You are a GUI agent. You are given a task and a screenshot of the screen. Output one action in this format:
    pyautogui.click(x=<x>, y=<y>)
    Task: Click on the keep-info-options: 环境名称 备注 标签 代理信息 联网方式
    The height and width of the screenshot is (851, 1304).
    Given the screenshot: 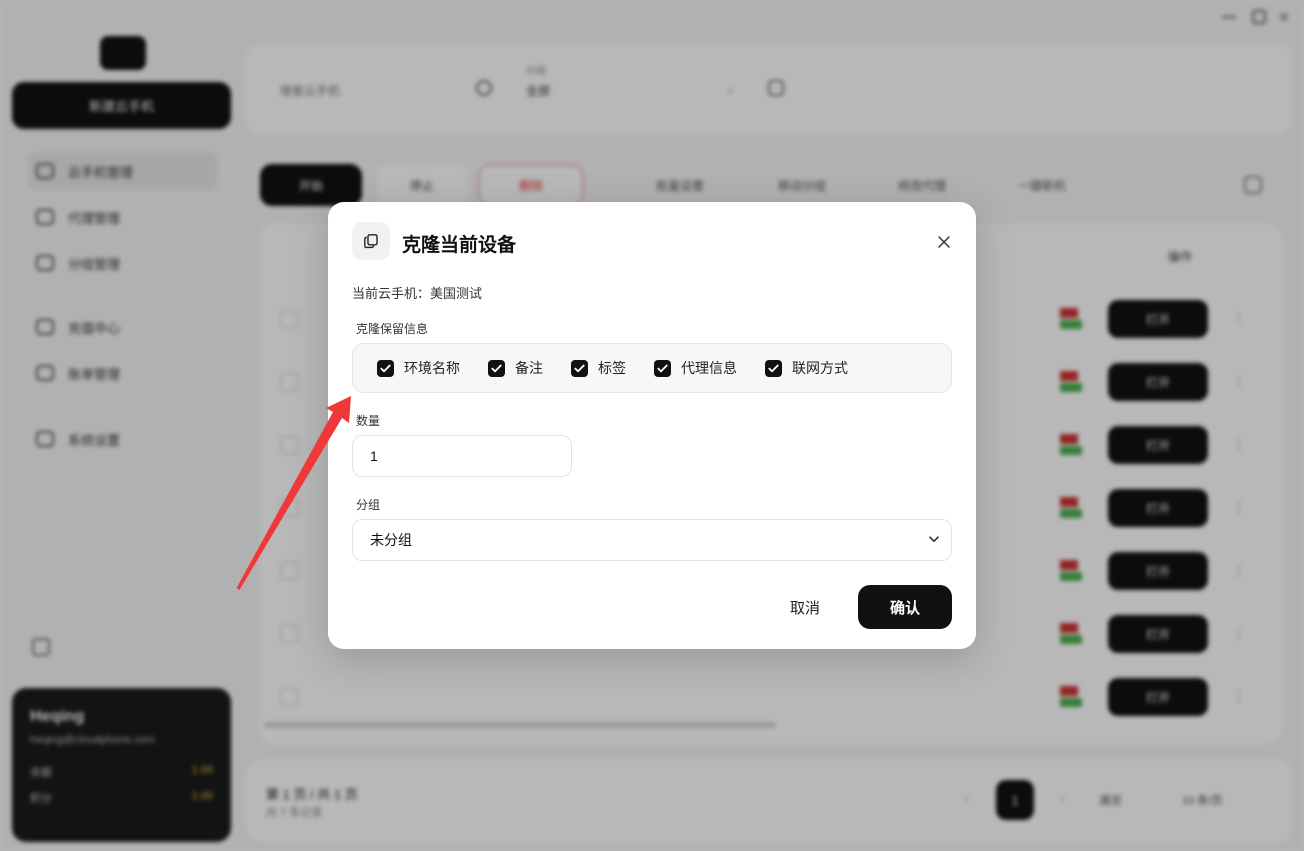 What is the action you would take?
    pyautogui.click(x=652, y=368)
    